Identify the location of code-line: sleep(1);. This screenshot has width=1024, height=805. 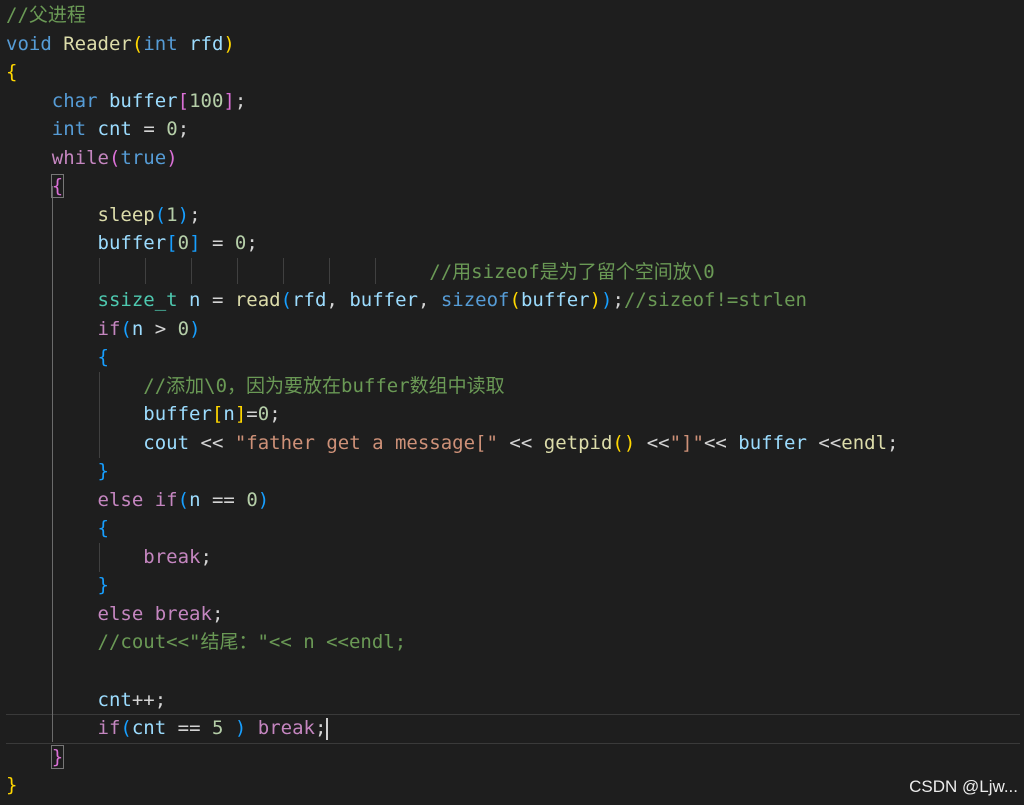
(149, 215).